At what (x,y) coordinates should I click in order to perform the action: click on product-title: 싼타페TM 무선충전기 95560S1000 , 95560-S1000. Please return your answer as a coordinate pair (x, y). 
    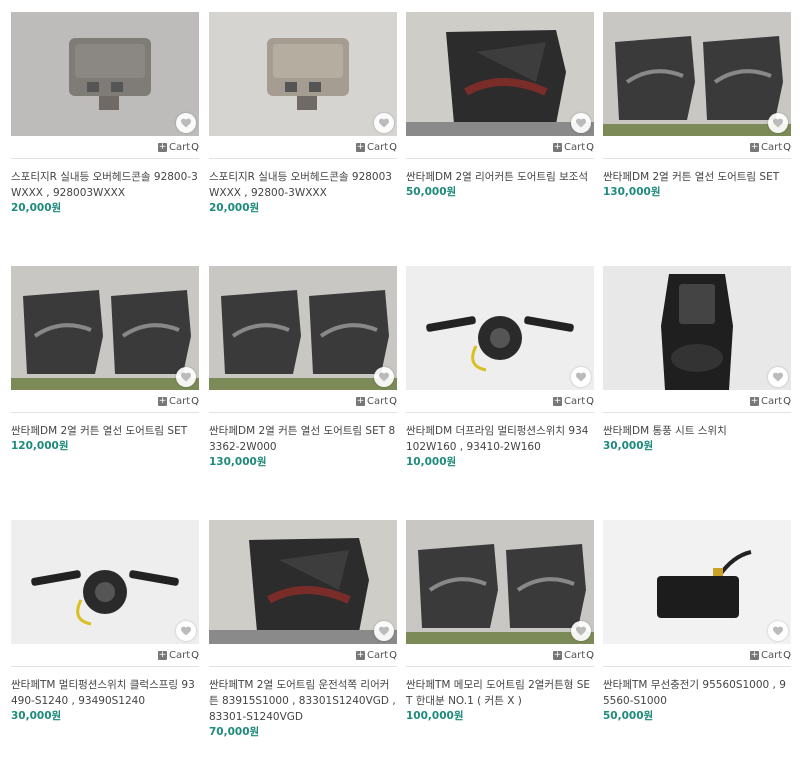
    Looking at the image, I should click on (697, 693).